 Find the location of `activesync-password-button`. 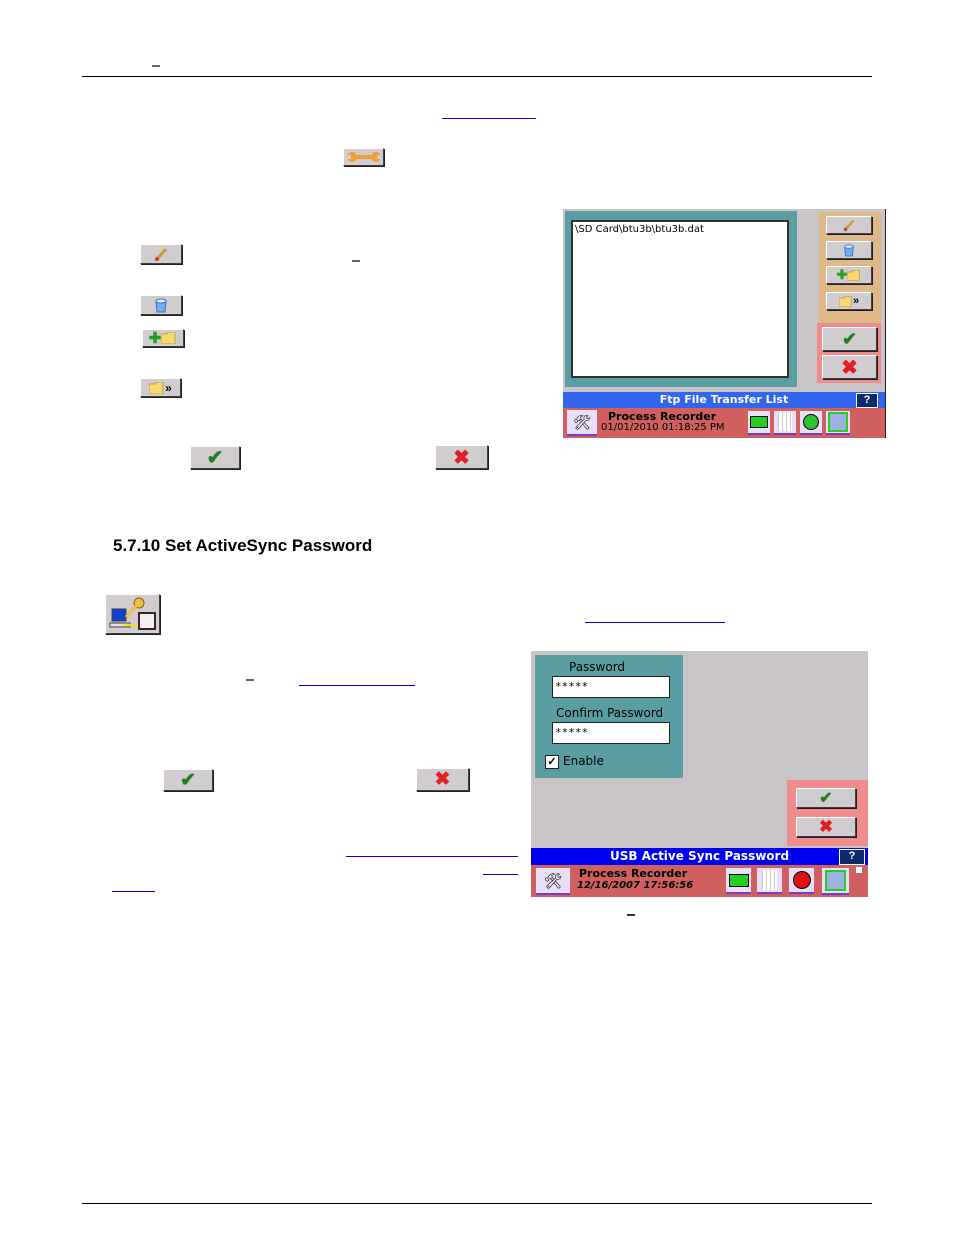

activesync-password-button is located at coordinates (132, 614).